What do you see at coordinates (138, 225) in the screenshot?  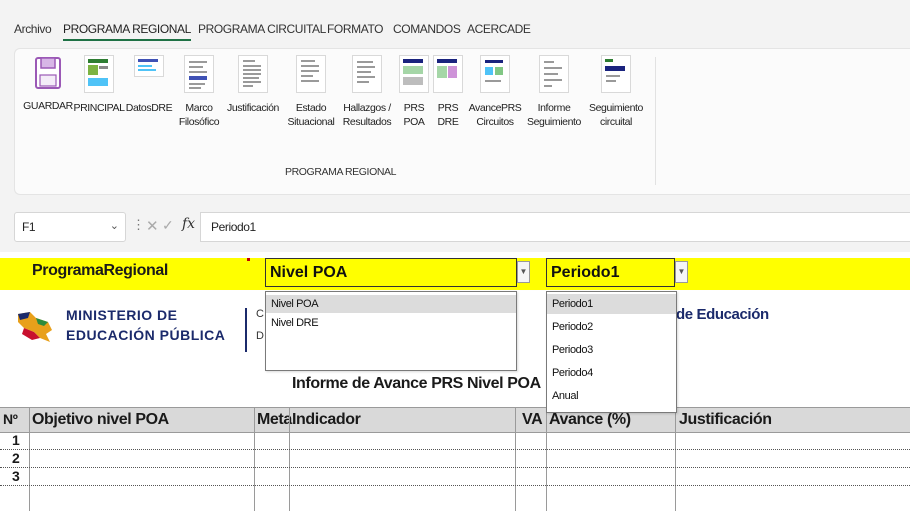 I see `more-options-icon: ⋮` at bounding box center [138, 225].